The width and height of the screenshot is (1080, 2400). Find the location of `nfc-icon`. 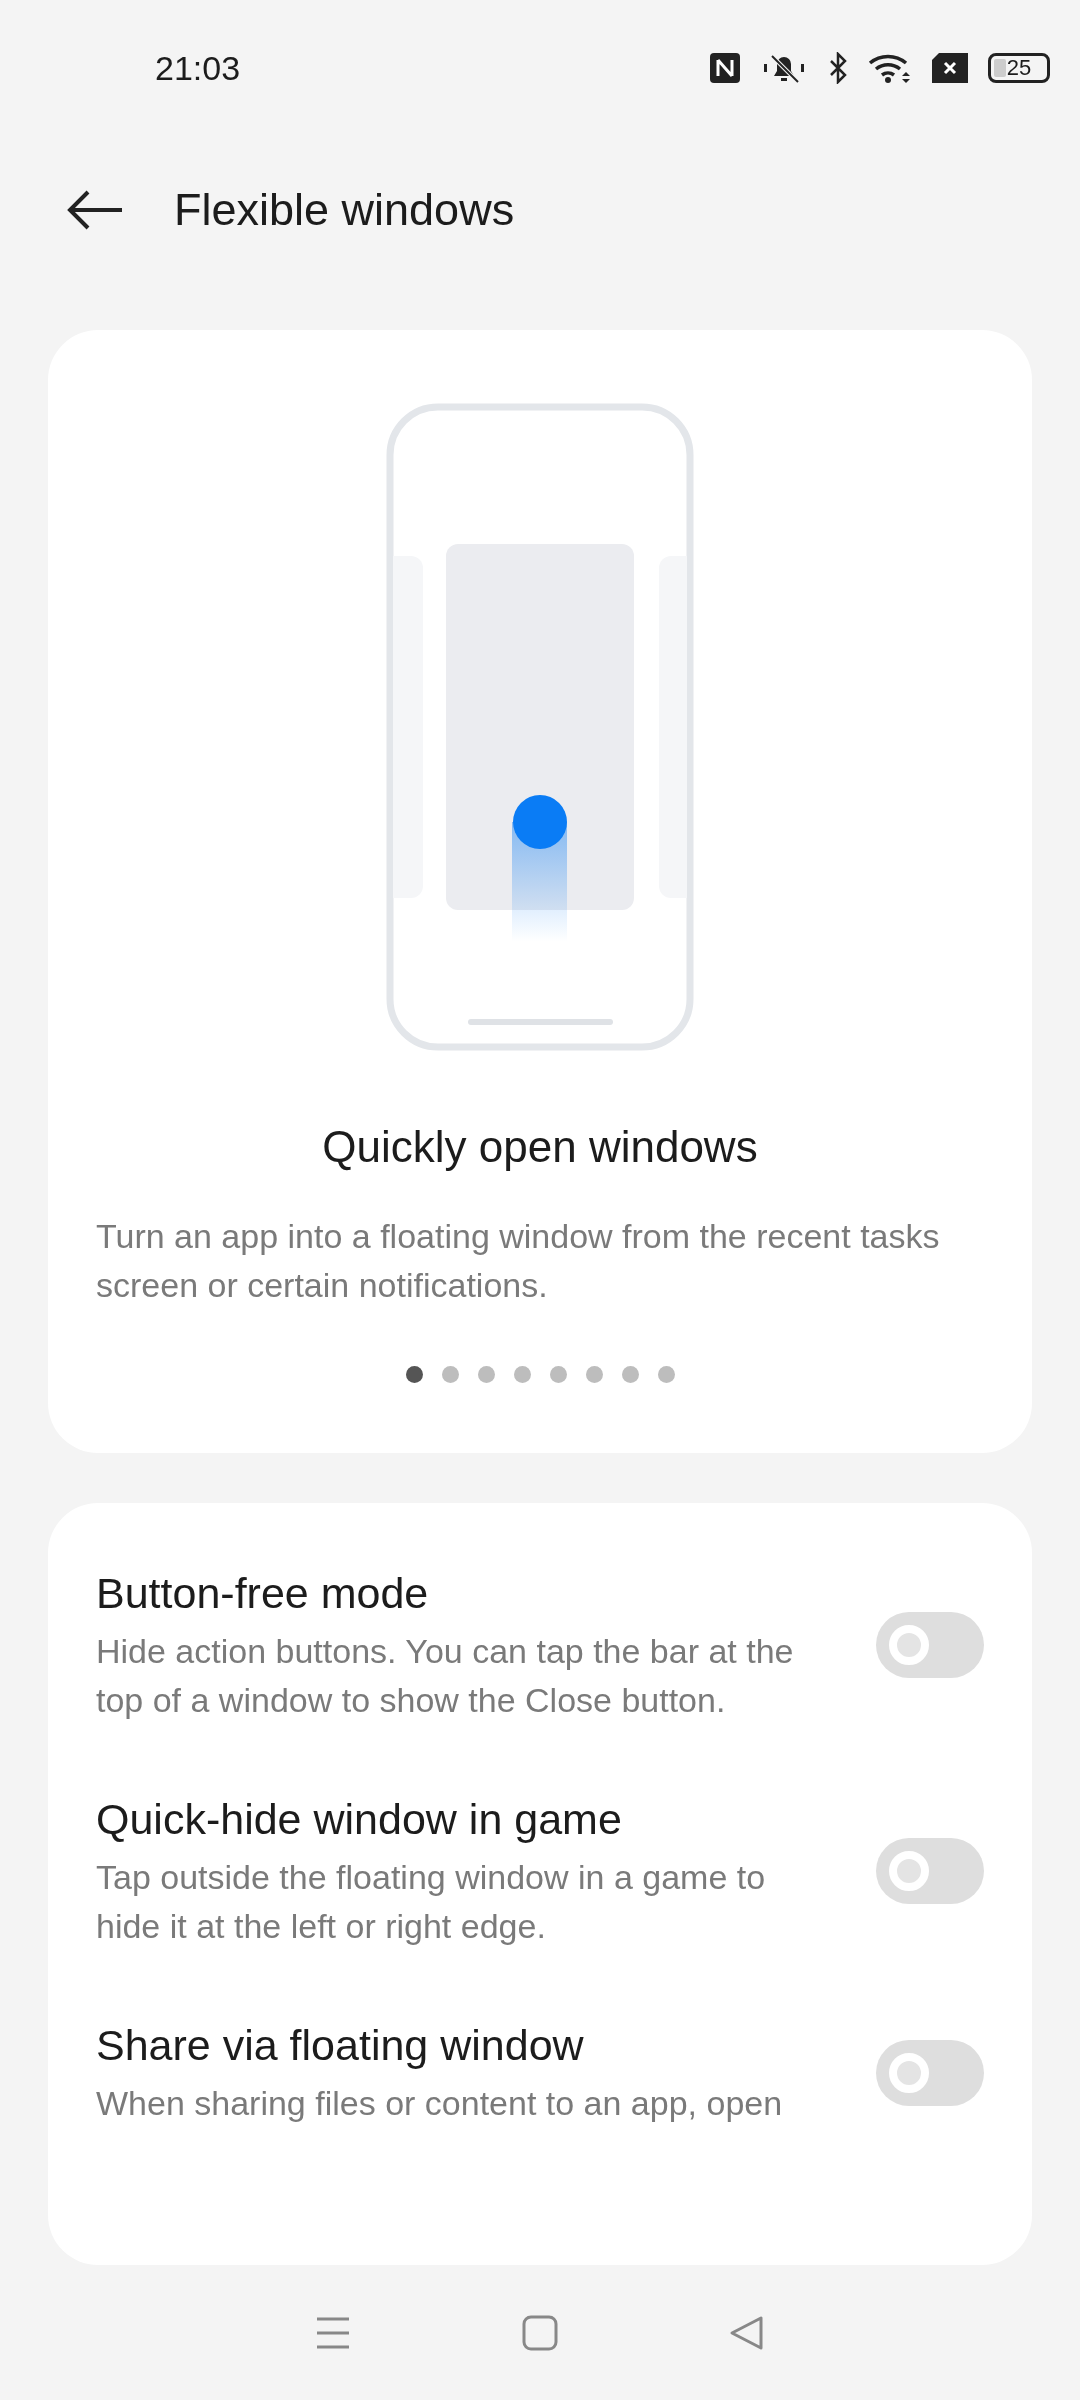

nfc-icon is located at coordinates (725, 68).